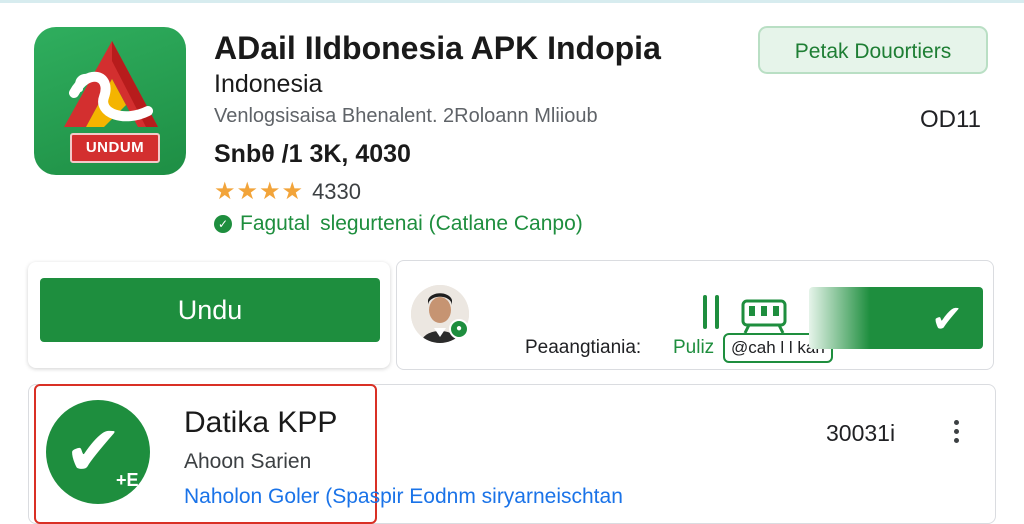  Describe the element at coordinates (223, 224) in the screenshot. I see `verified-check-icon: ✓` at that location.